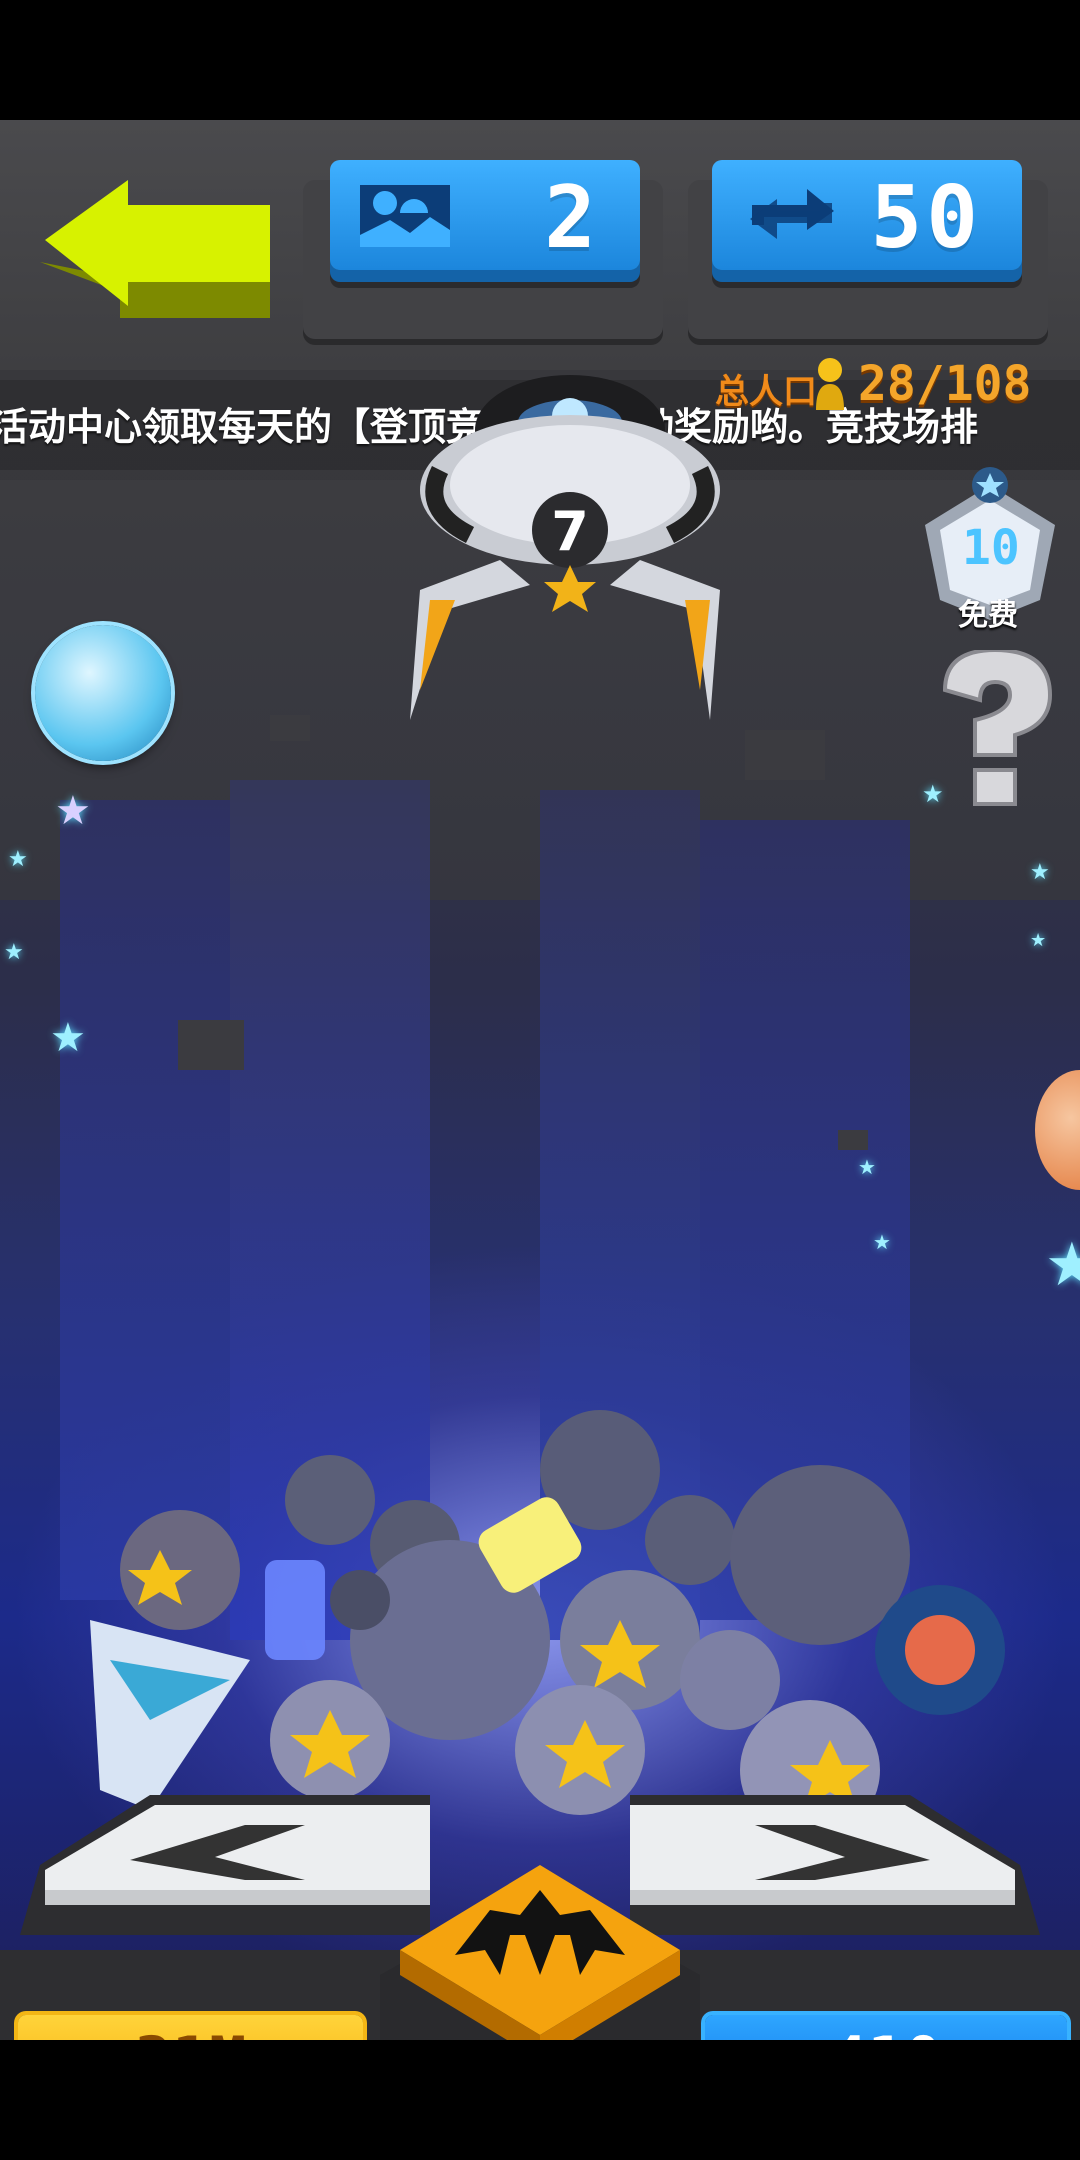 Image resolution: width=1080 pixels, height=2160 pixels. Describe the element at coordinates (103, 693) in the screenshot. I see `avatar` at that location.